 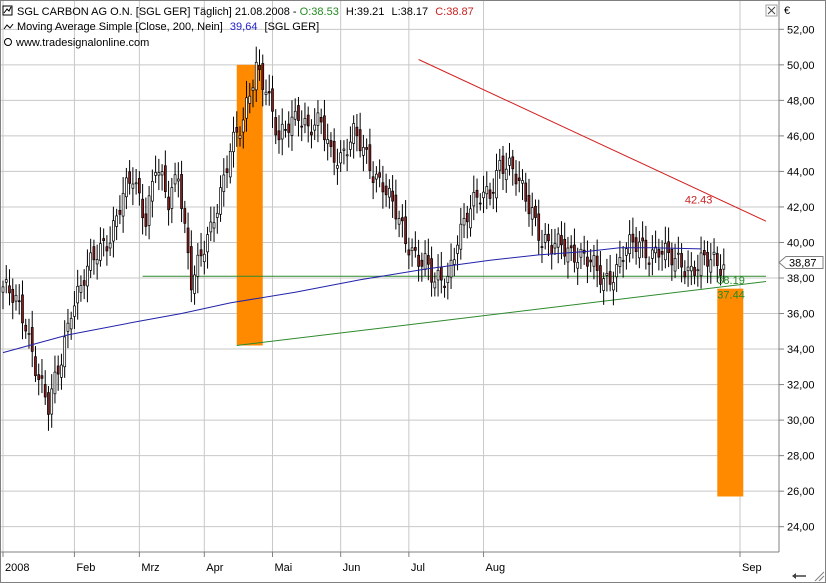 What do you see at coordinates (731, 295) in the screenshot?
I see `annotation-green: 37.44` at bounding box center [731, 295].